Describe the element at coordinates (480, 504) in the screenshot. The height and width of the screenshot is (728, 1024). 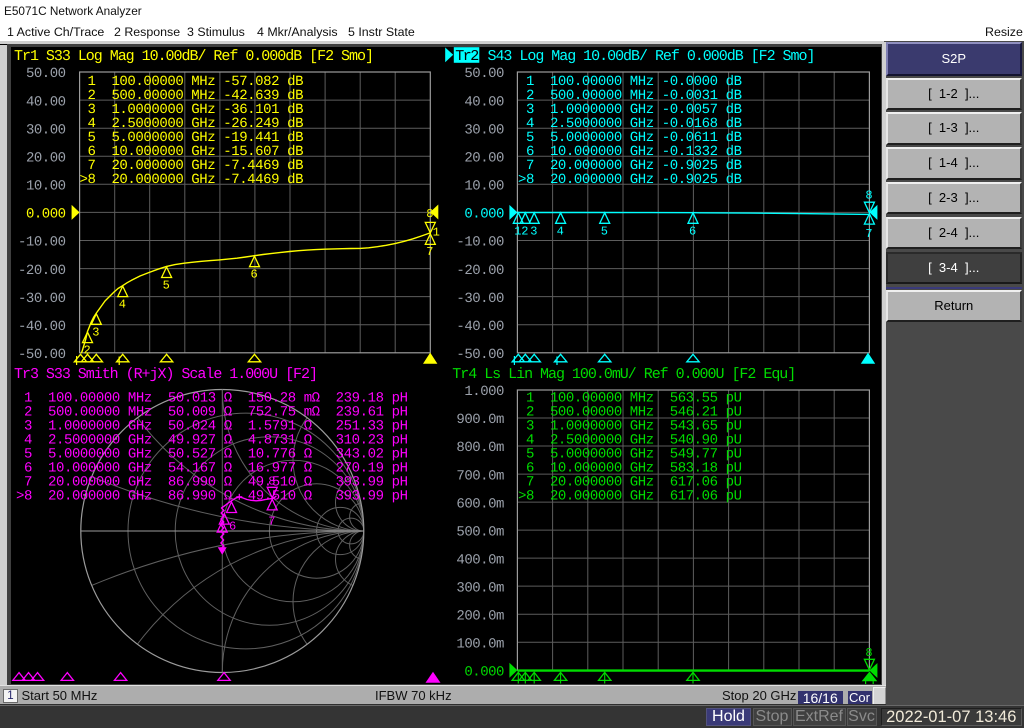
I see `svg-text: 600.0m` at that location.